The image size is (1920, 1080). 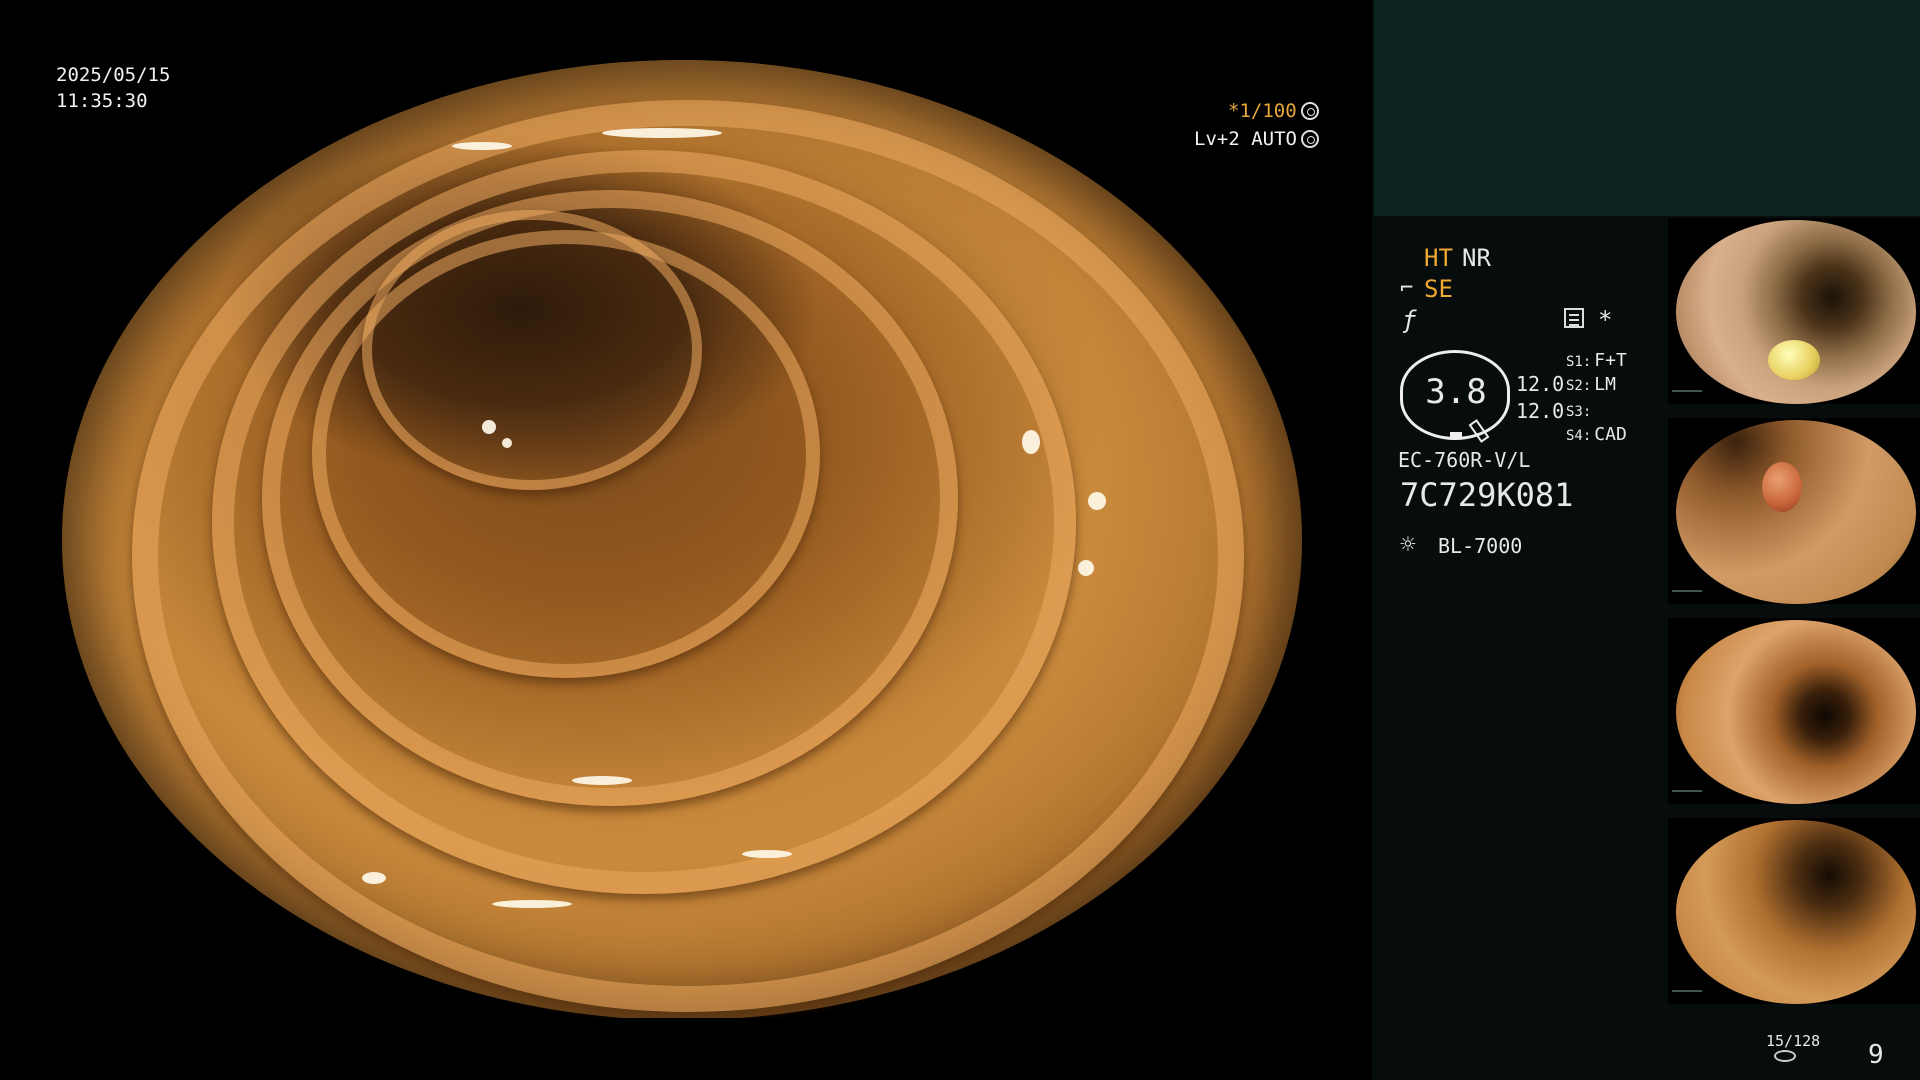 What do you see at coordinates (686, 1049) in the screenshot?
I see `view-mask-bottom` at bounding box center [686, 1049].